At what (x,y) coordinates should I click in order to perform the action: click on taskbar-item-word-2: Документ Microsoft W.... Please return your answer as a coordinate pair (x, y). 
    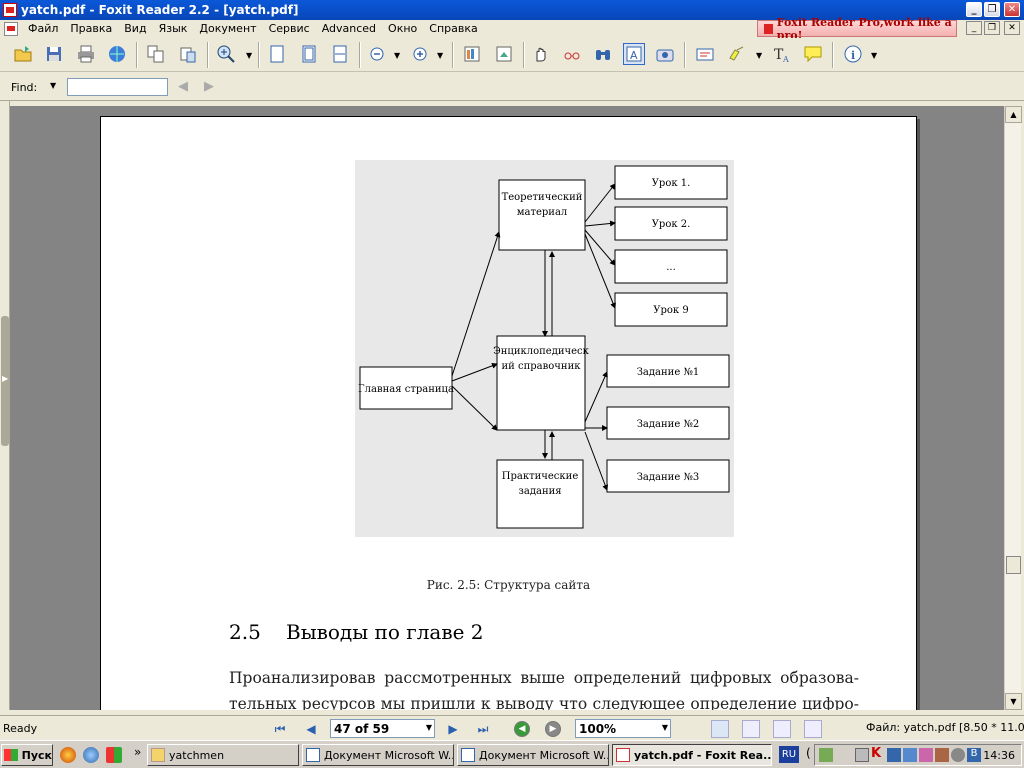
    Looking at the image, I should click on (533, 755).